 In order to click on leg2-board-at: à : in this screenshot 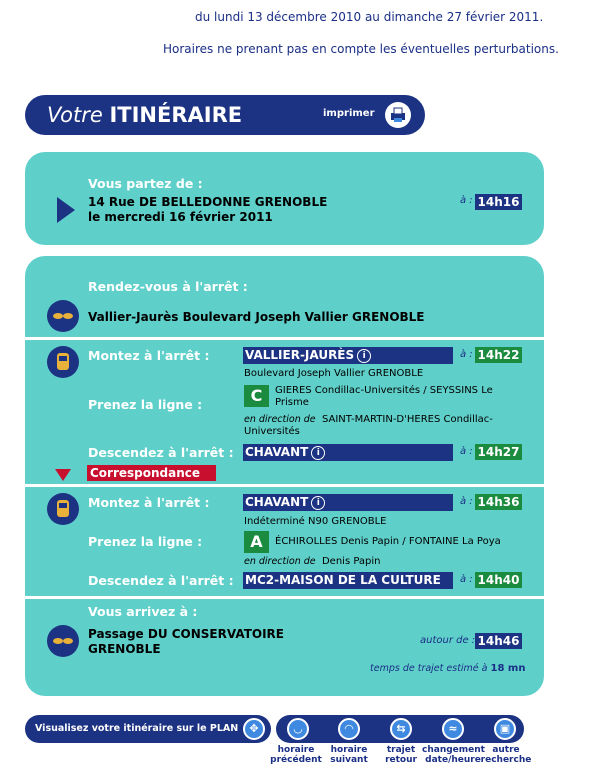, I will do `click(466, 501)`.